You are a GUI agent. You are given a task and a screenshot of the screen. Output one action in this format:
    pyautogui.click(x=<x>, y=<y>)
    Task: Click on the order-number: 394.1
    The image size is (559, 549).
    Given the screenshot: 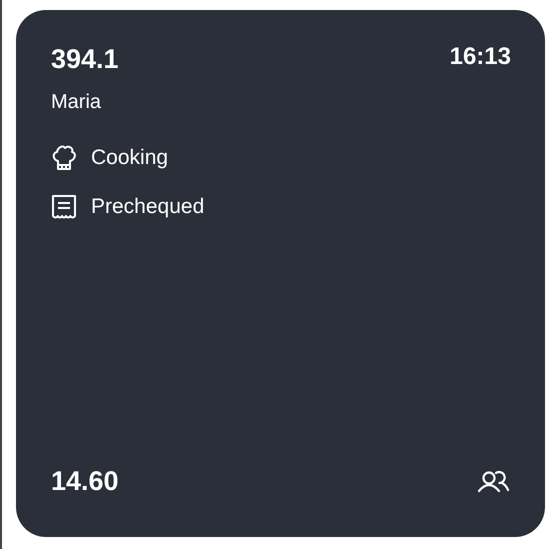 What is the action you would take?
    pyautogui.click(x=85, y=59)
    